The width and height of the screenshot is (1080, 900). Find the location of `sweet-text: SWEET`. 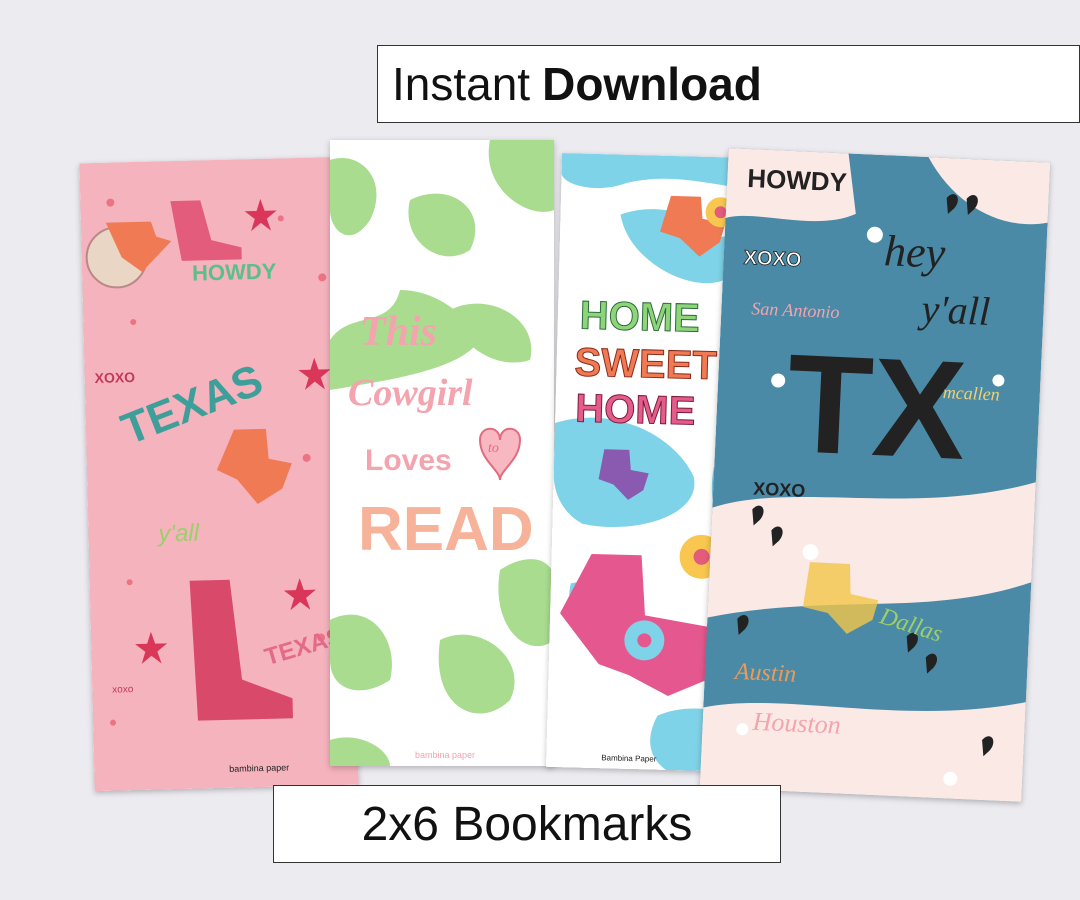

sweet-text: SWEET is located at coordinates (645, 364).